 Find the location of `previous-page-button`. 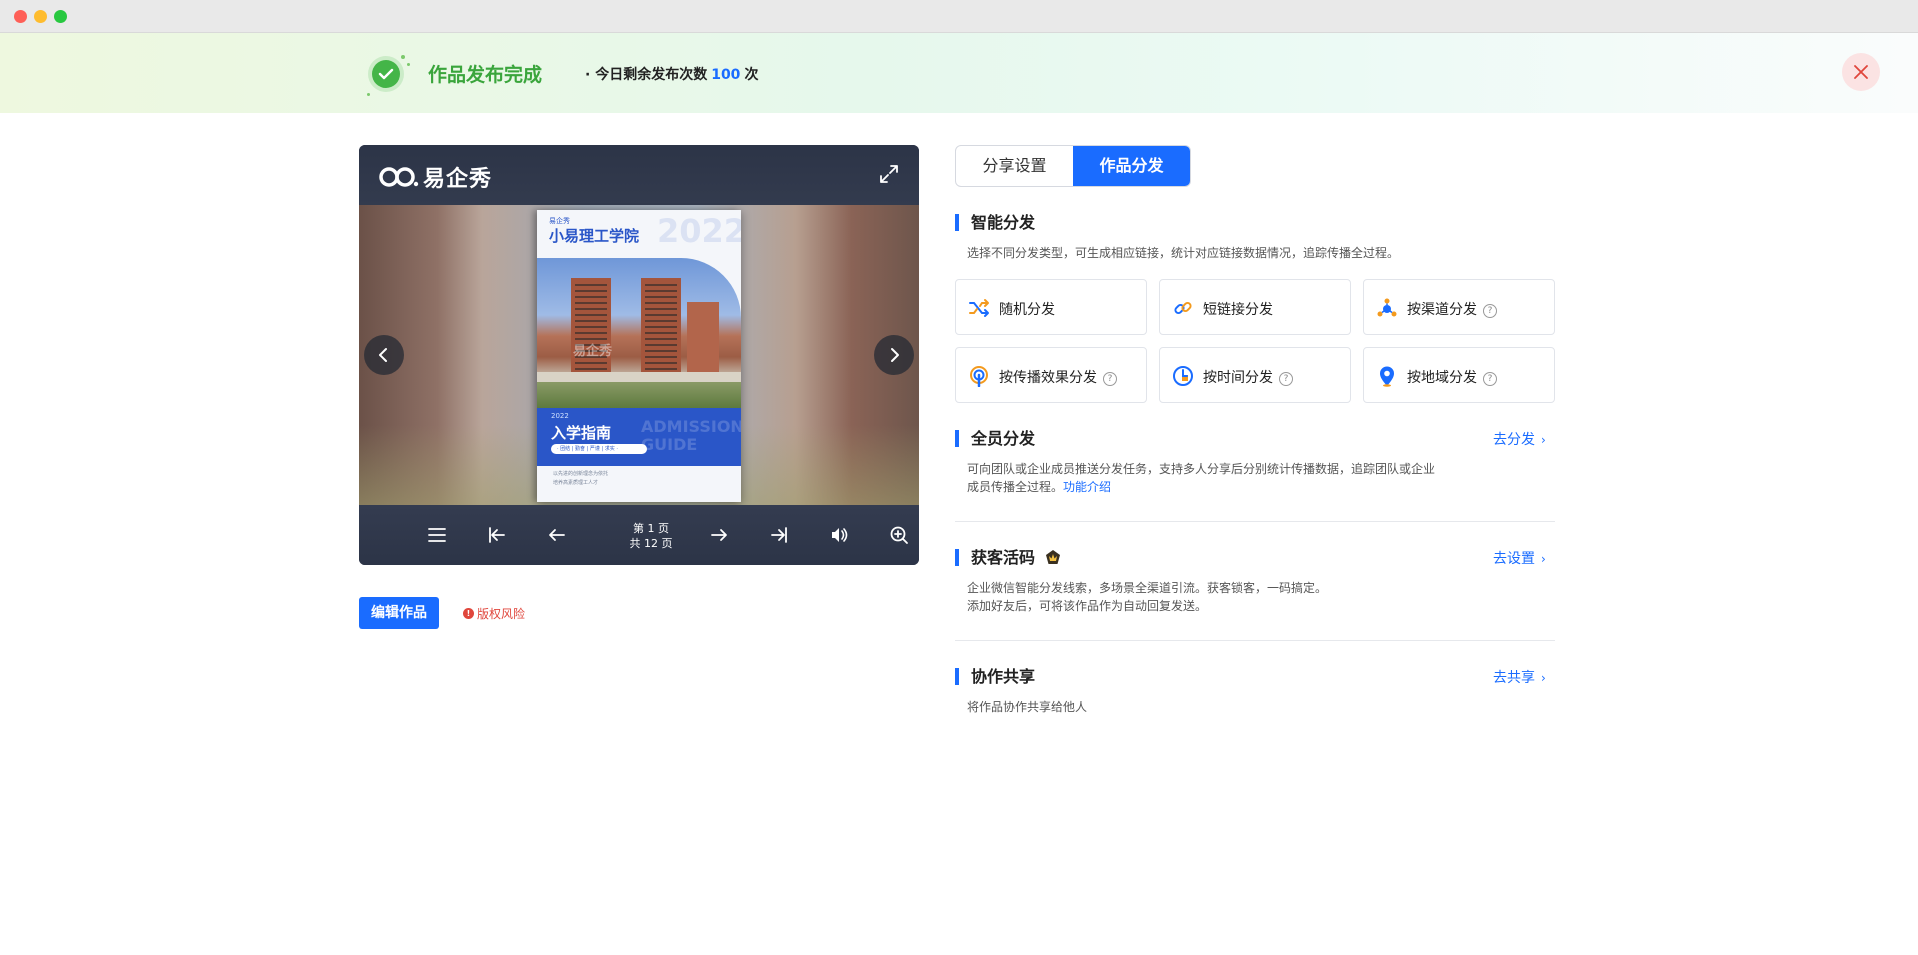

previous-page-button is located at coordinates (384, 355).